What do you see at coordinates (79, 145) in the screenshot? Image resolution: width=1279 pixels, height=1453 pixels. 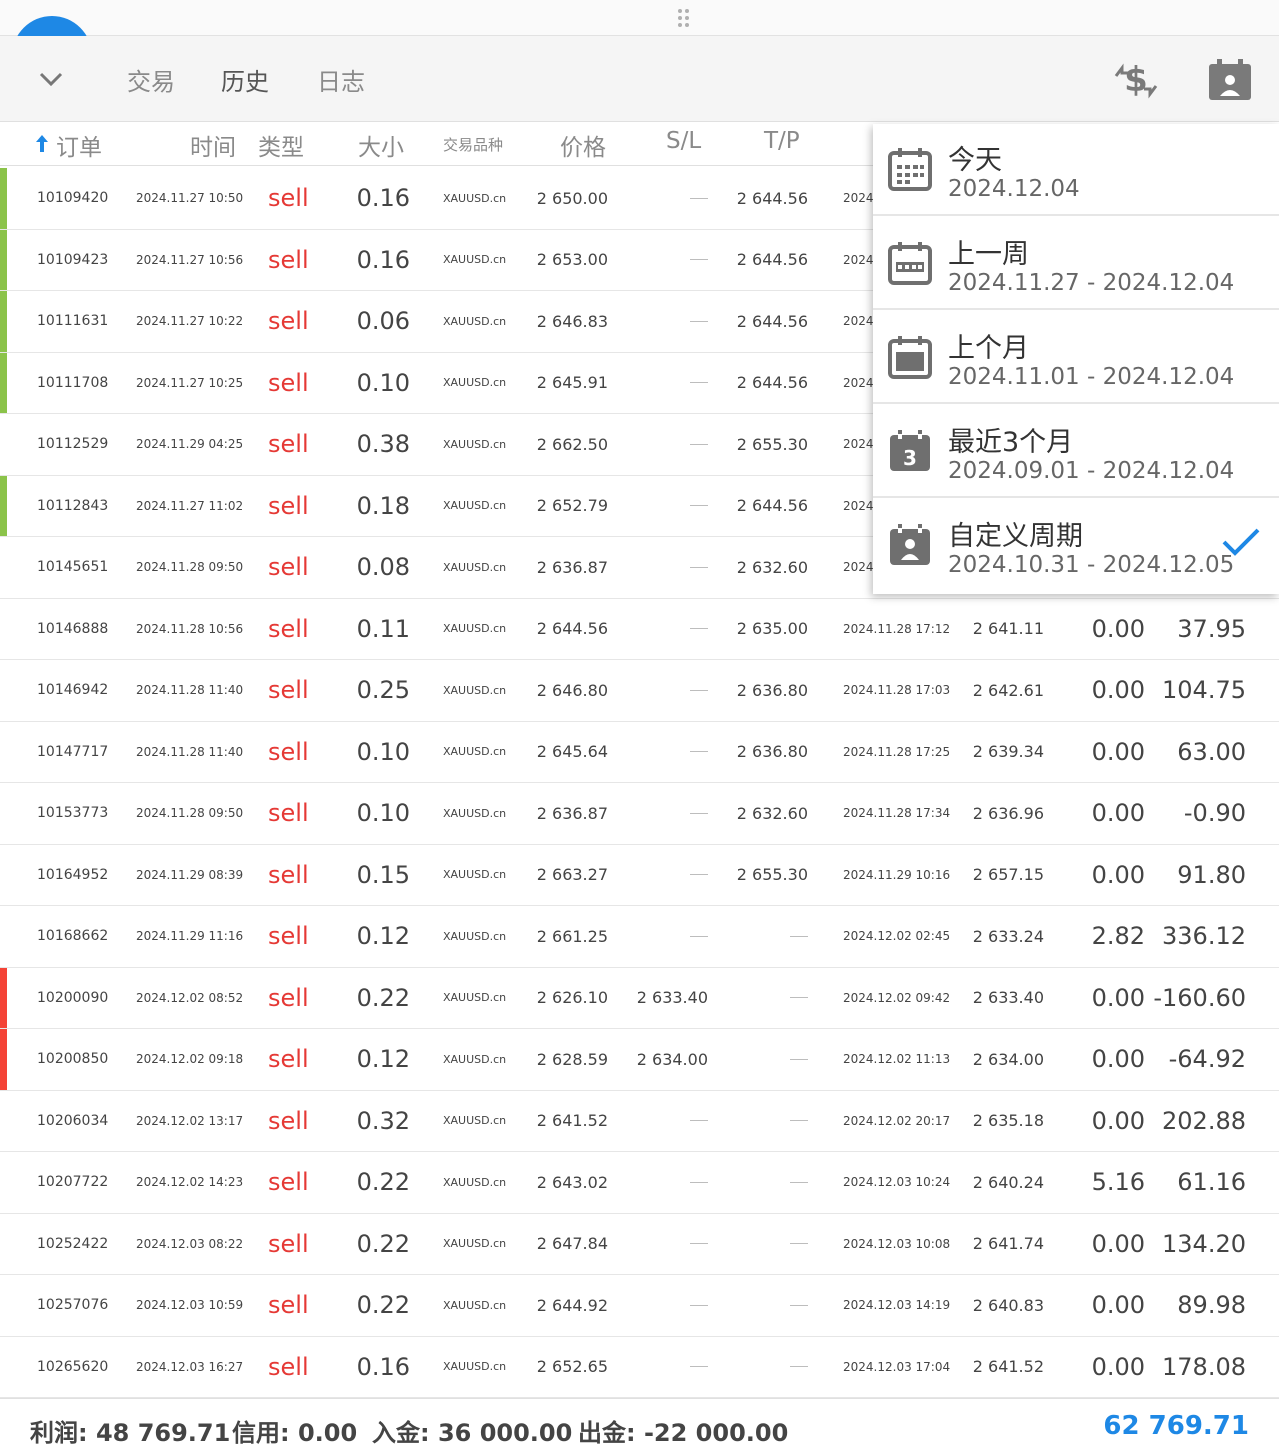 I see `header-order: 订单` at bounding box center [79, 145].